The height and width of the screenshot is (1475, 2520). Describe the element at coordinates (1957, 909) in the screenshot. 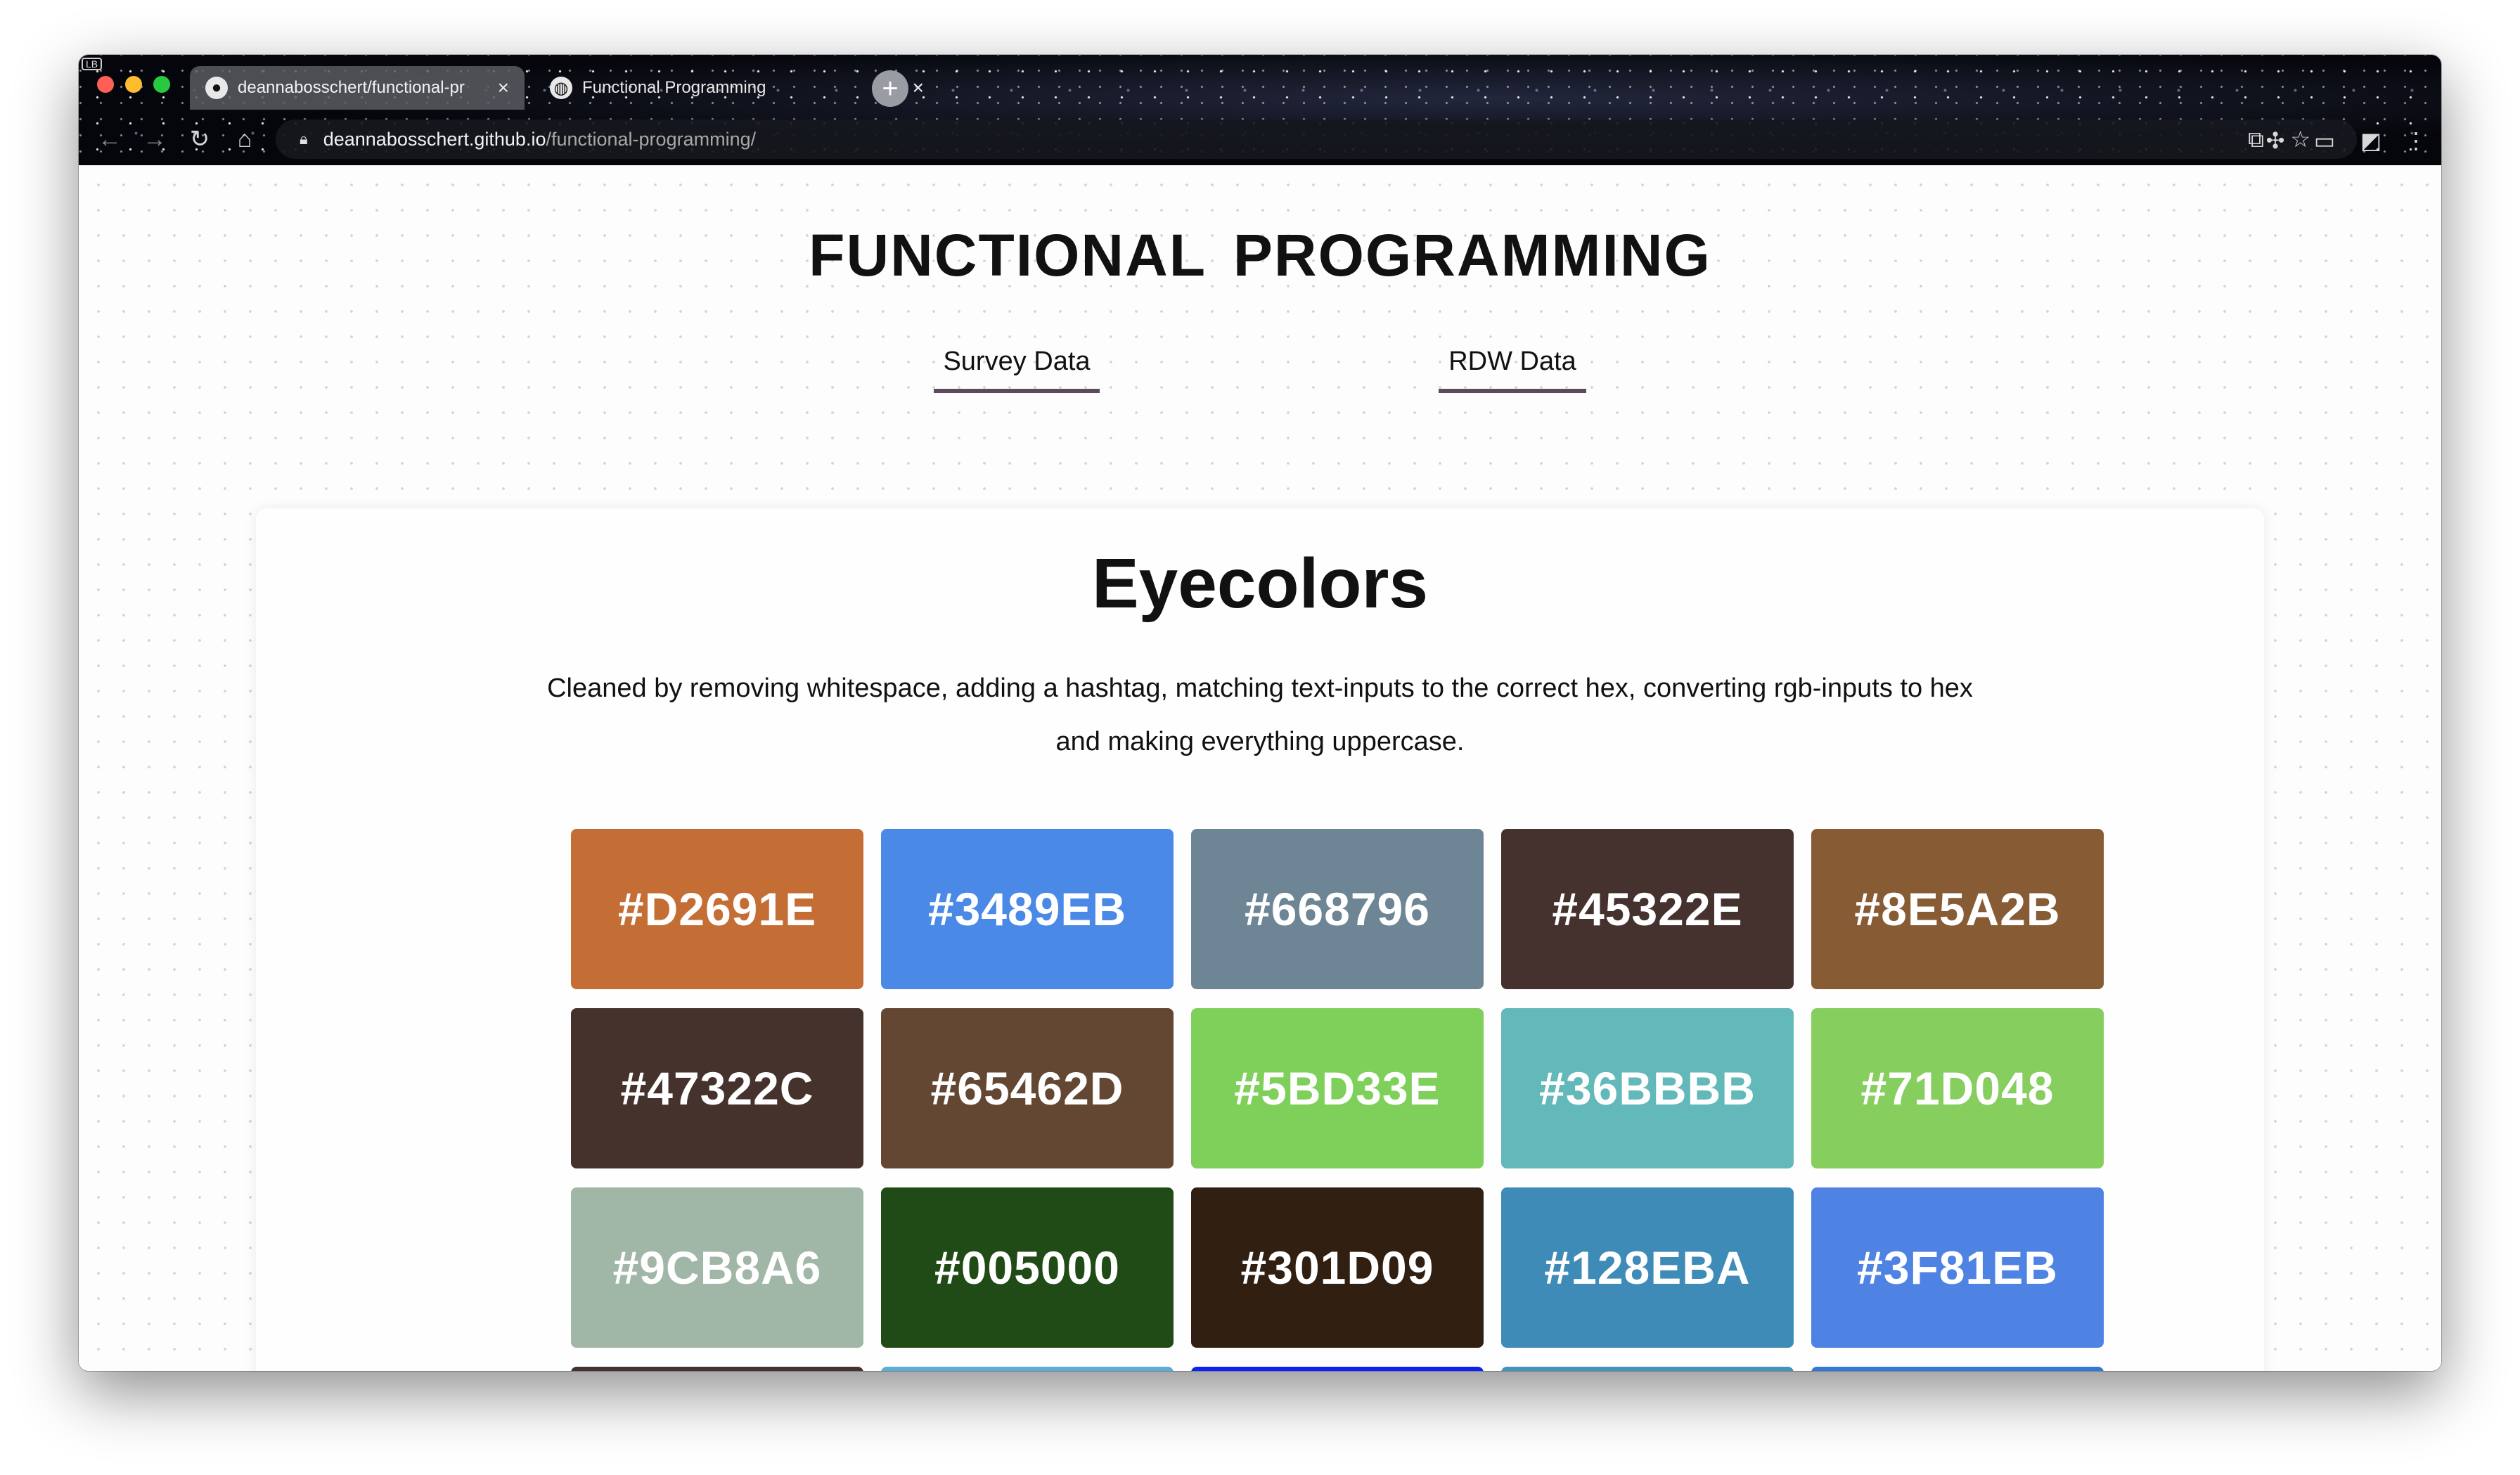

I see `color-swatch: #8E5A2B` at that location.